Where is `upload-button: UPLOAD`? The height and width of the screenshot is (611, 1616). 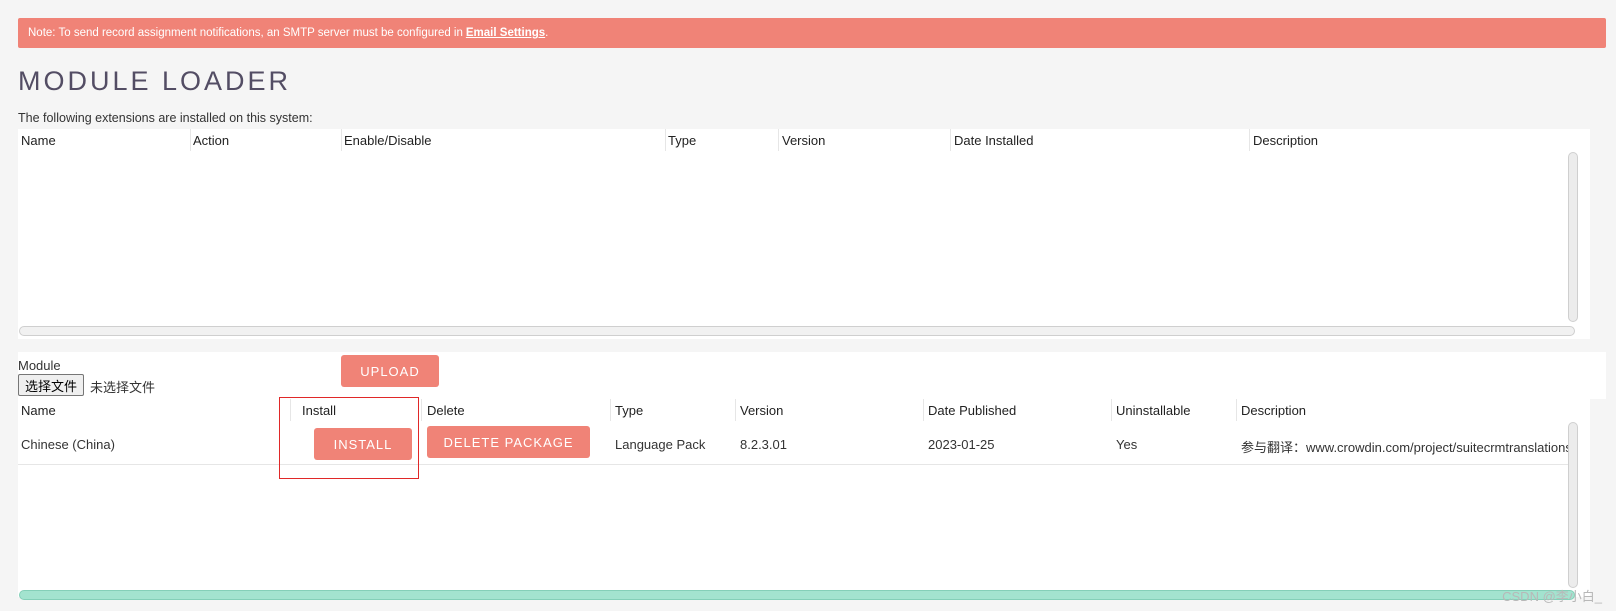
upload-button: UPLOAD is located at coordinates (390, 371).